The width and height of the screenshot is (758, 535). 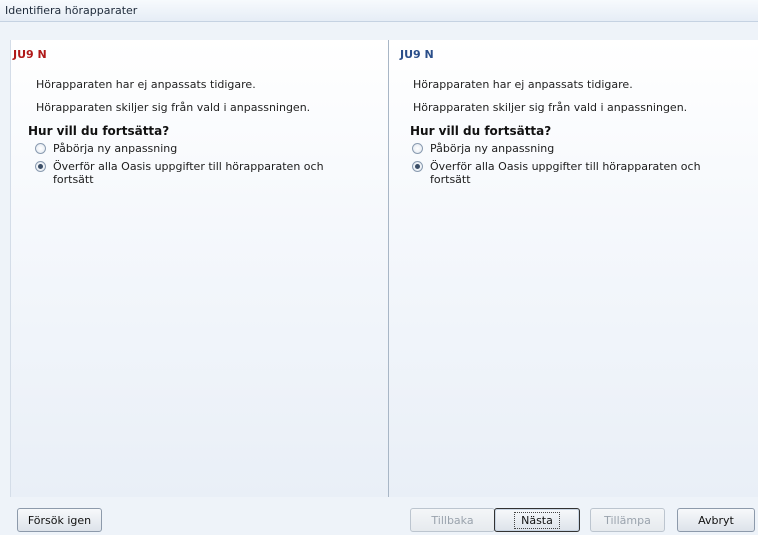 What do you see at coordinates (146, 84) in the screenshot?
I see `left-status-text-1: Hörapparaten har ej anpassats tidigare.` at bounding box center [146, 84].